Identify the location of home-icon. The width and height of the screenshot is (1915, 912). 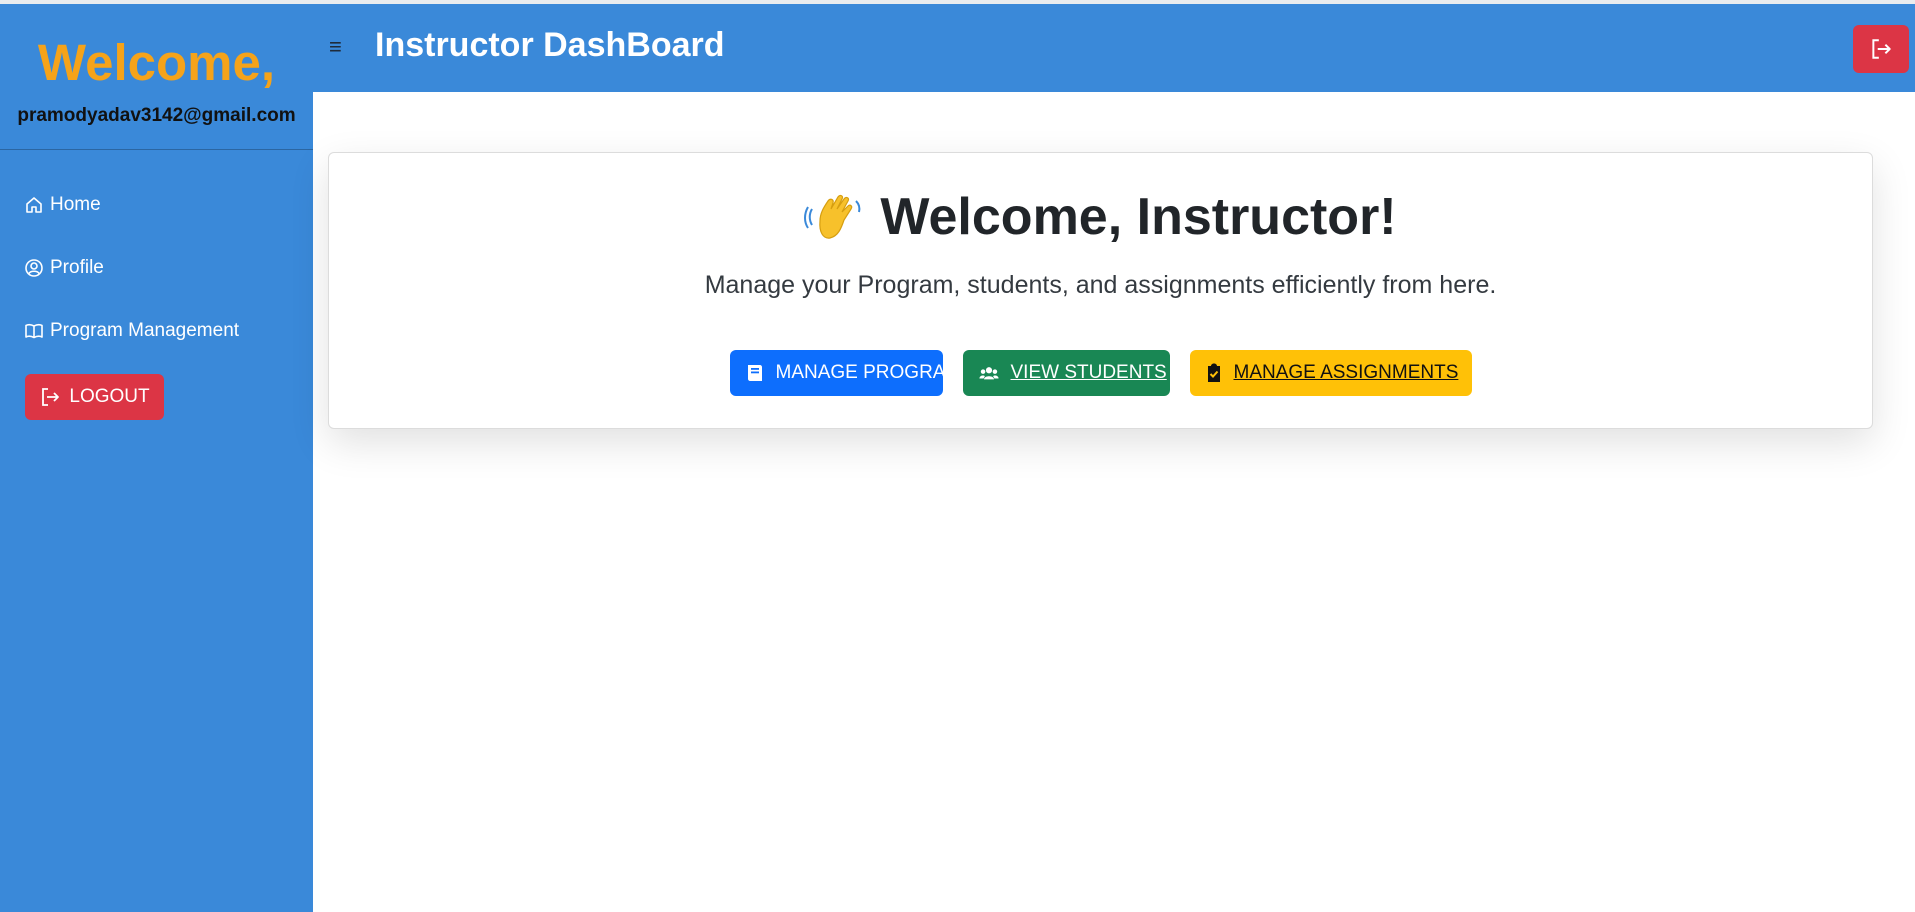
(35, 205).